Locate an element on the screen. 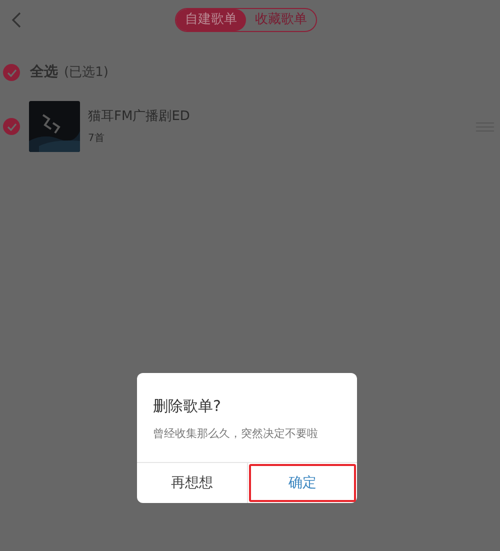 This screenshot has height=551, width=500. track-count: 7首 is located at coordinates (97, 139).